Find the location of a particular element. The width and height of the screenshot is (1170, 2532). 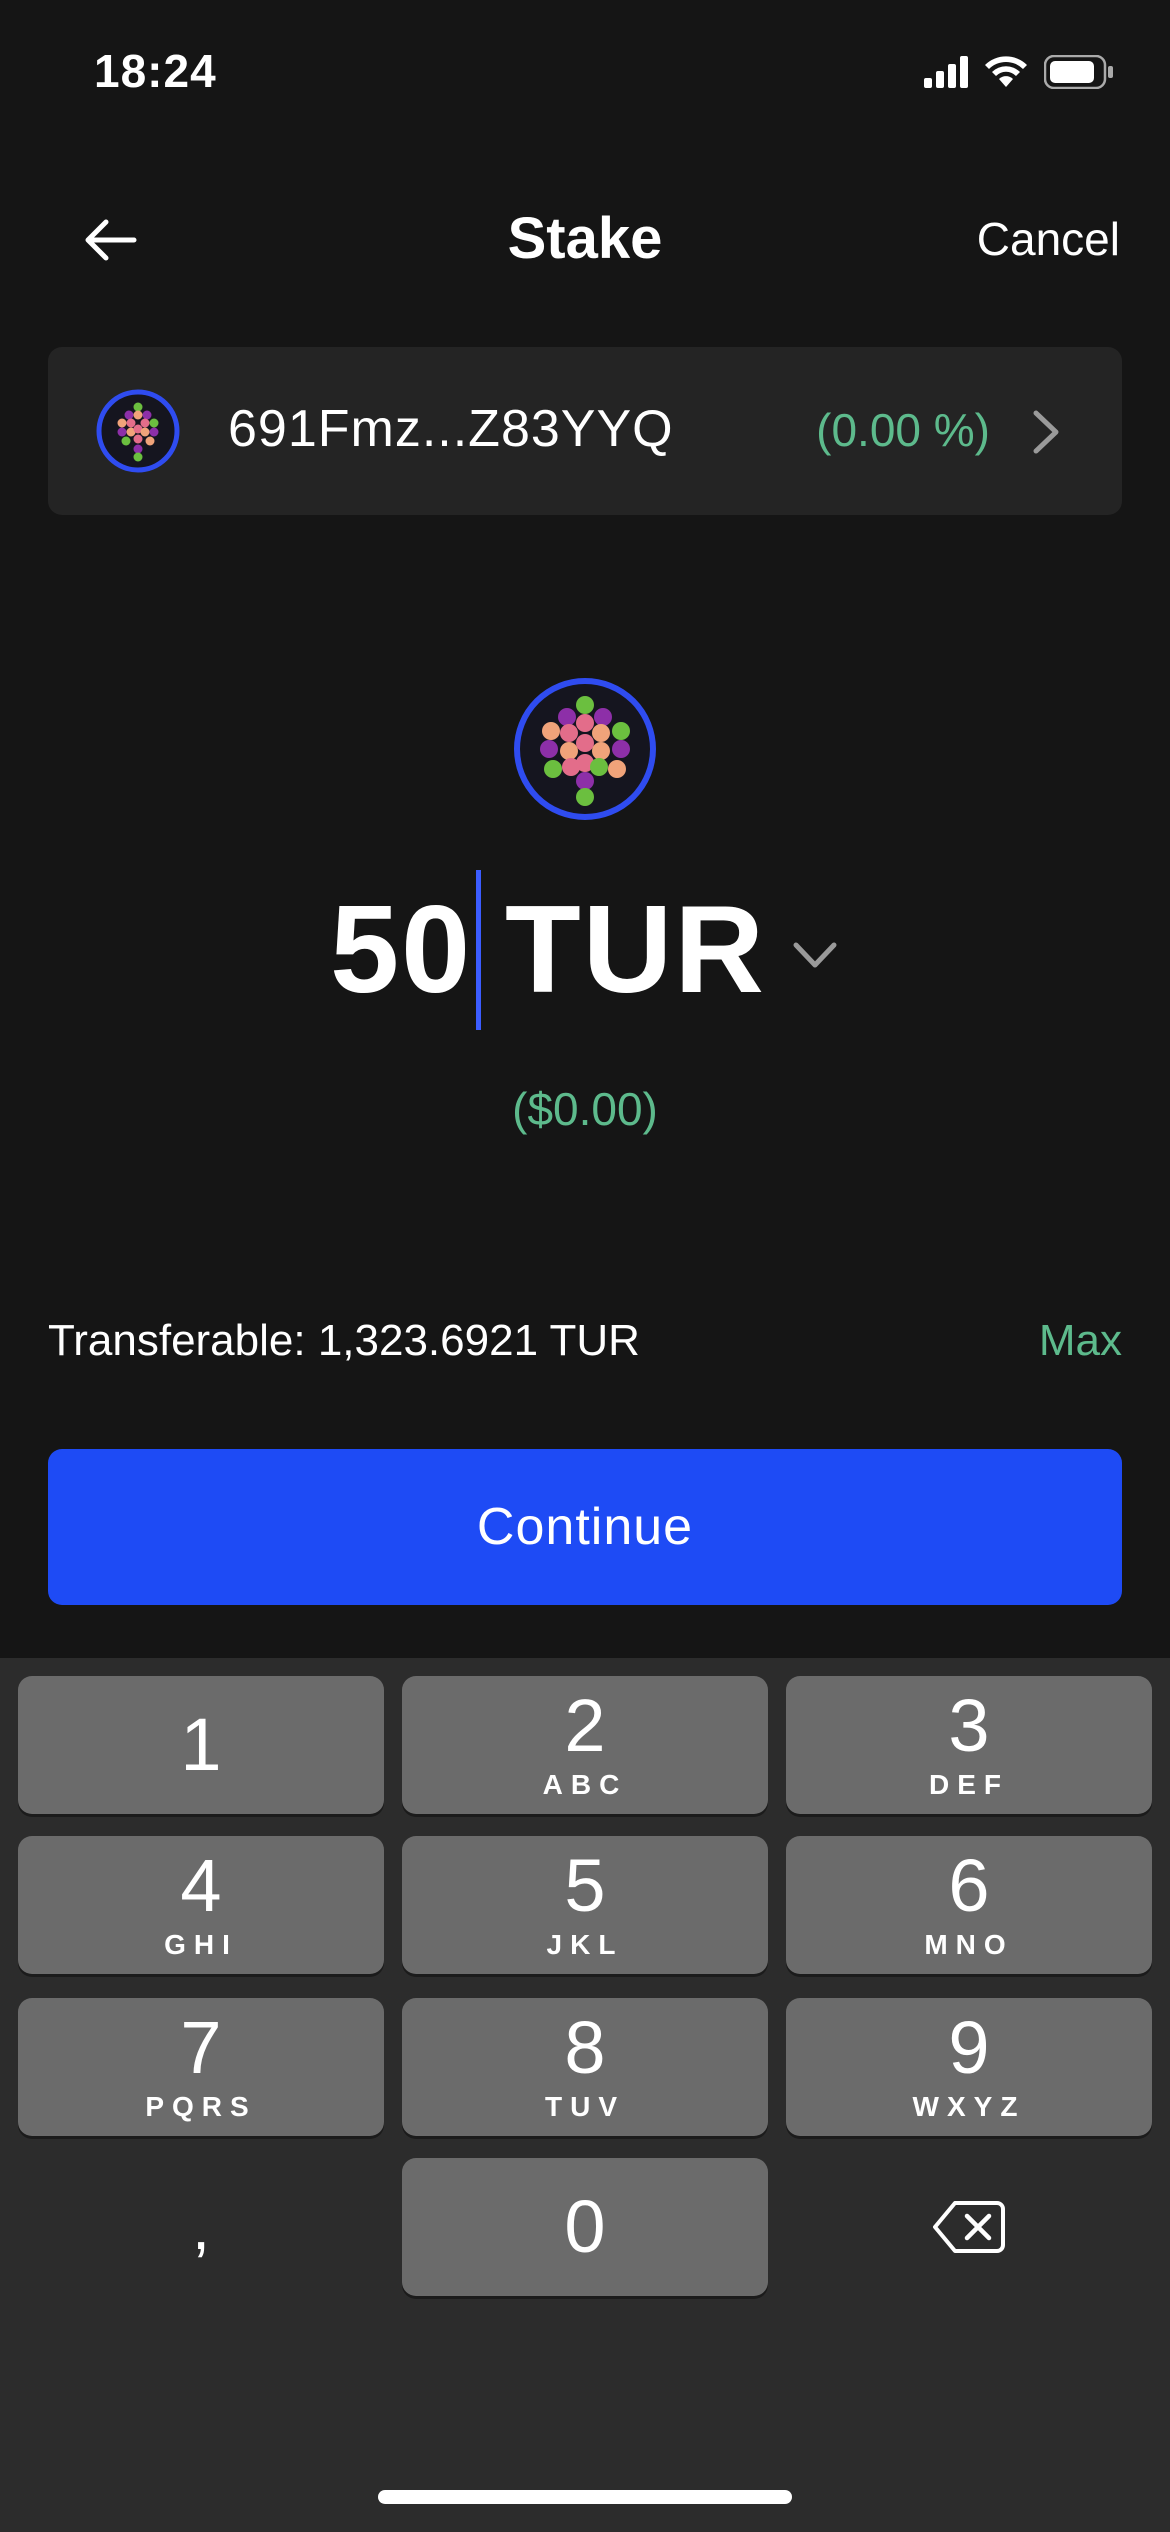

delete-key is located at coordinates (969, 2227).